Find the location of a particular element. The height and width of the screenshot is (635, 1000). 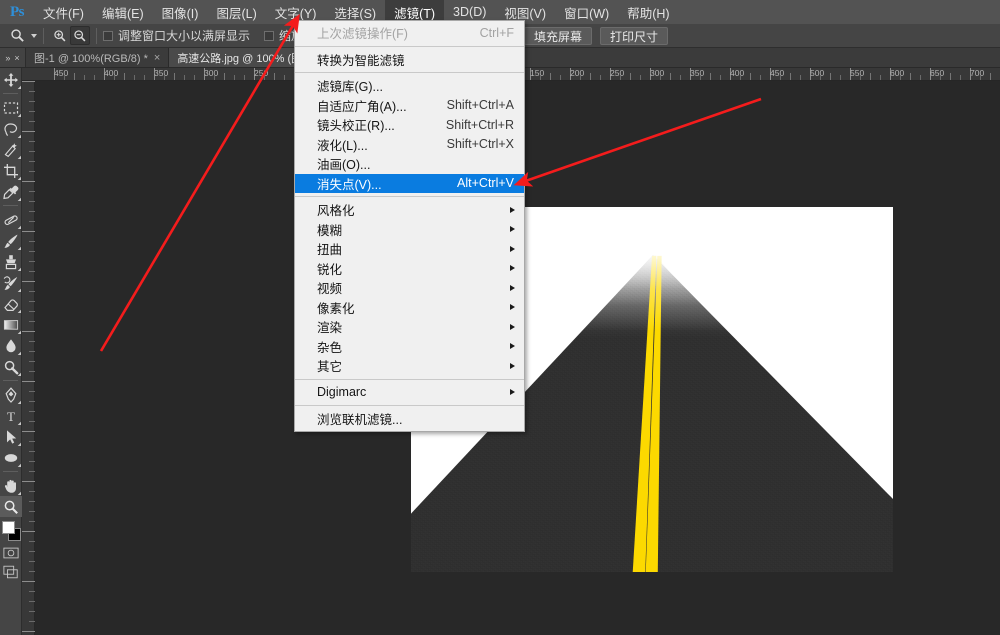

eraser-tool-icon-glyph is located at coordinates (11, 304).